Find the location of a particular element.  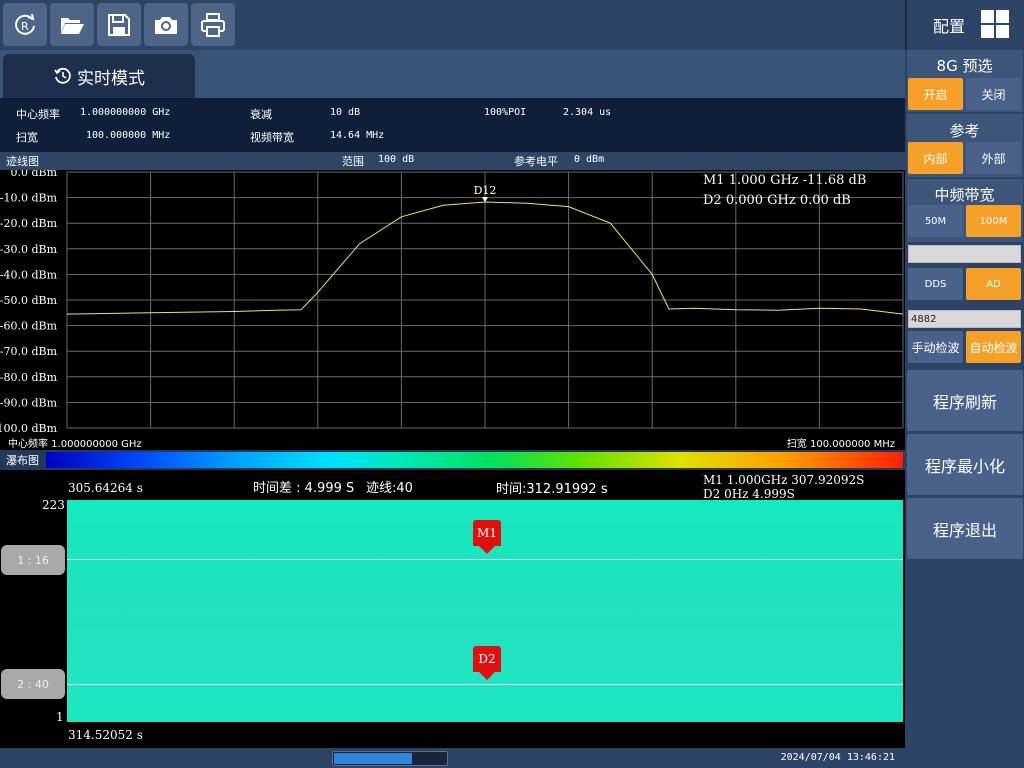

dds-button: DDS is located at coordinates (935, 284).